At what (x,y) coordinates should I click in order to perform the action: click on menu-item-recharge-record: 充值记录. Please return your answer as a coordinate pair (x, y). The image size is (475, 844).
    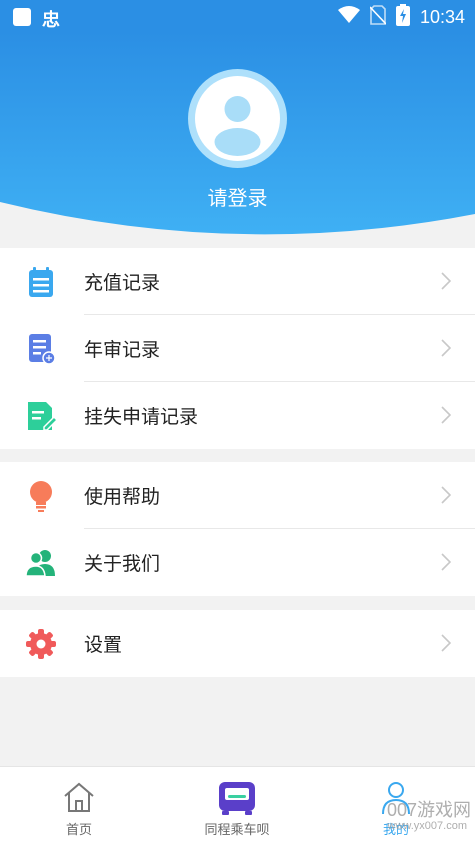
    Looking at the image, I should click on (237, 281).